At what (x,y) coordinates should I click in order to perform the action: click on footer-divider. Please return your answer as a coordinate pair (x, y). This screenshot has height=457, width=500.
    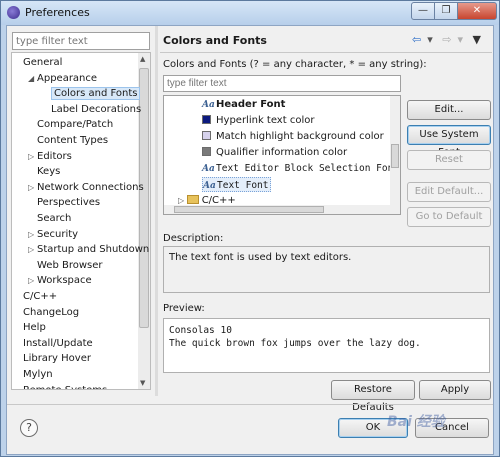
    Looking at the image, I should click on (250, 404).